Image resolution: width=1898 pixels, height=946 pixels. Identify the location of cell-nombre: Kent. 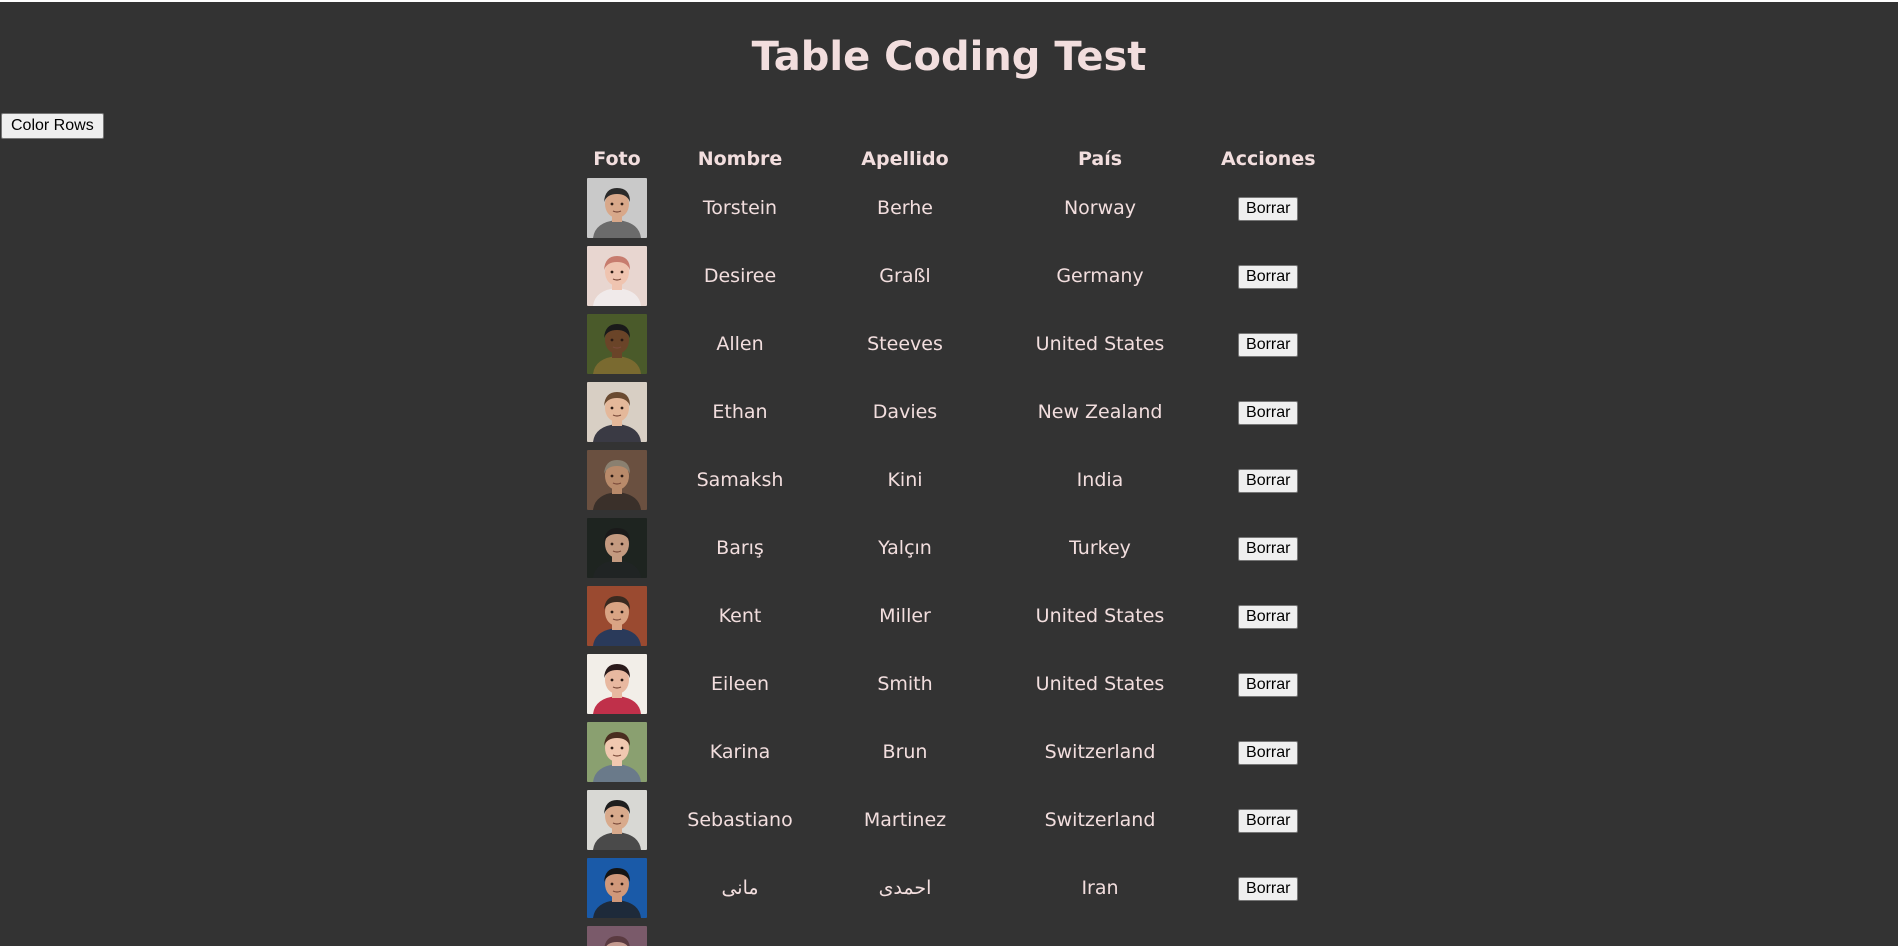
(740, 616).